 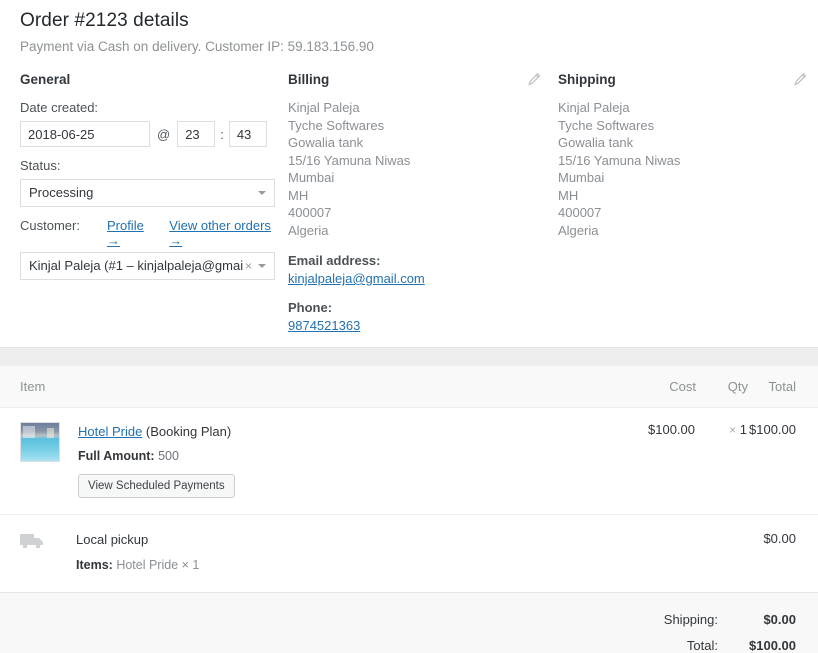 I want to click on full-amount-value: 500, so click(x=168, y=456).